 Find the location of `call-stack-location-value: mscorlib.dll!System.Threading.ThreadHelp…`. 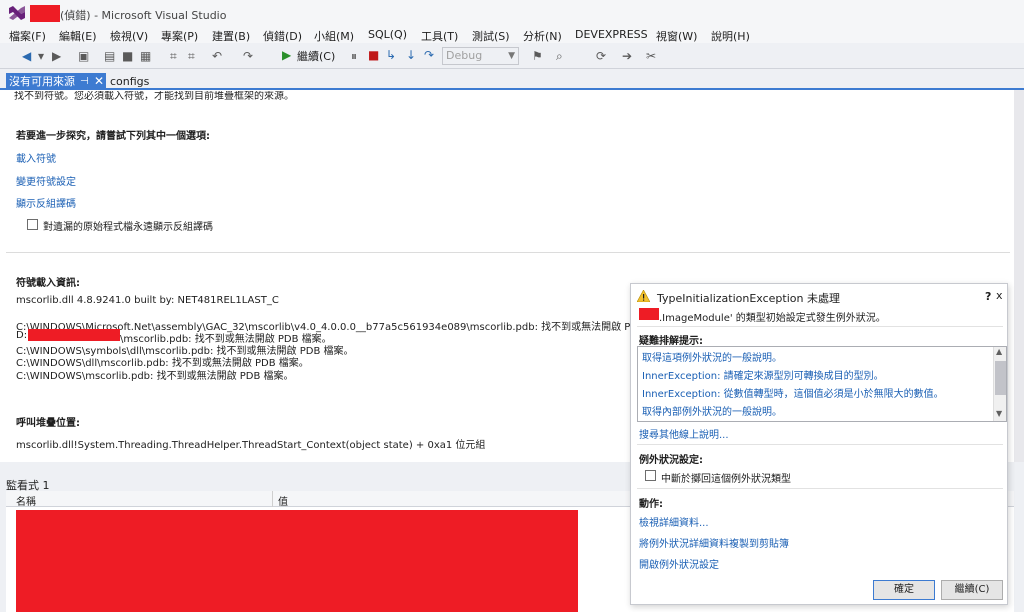

call-stack-location-value: mscorlib.dll!System.Threading.ThreadHelp… is located at coordinates (251, 445).